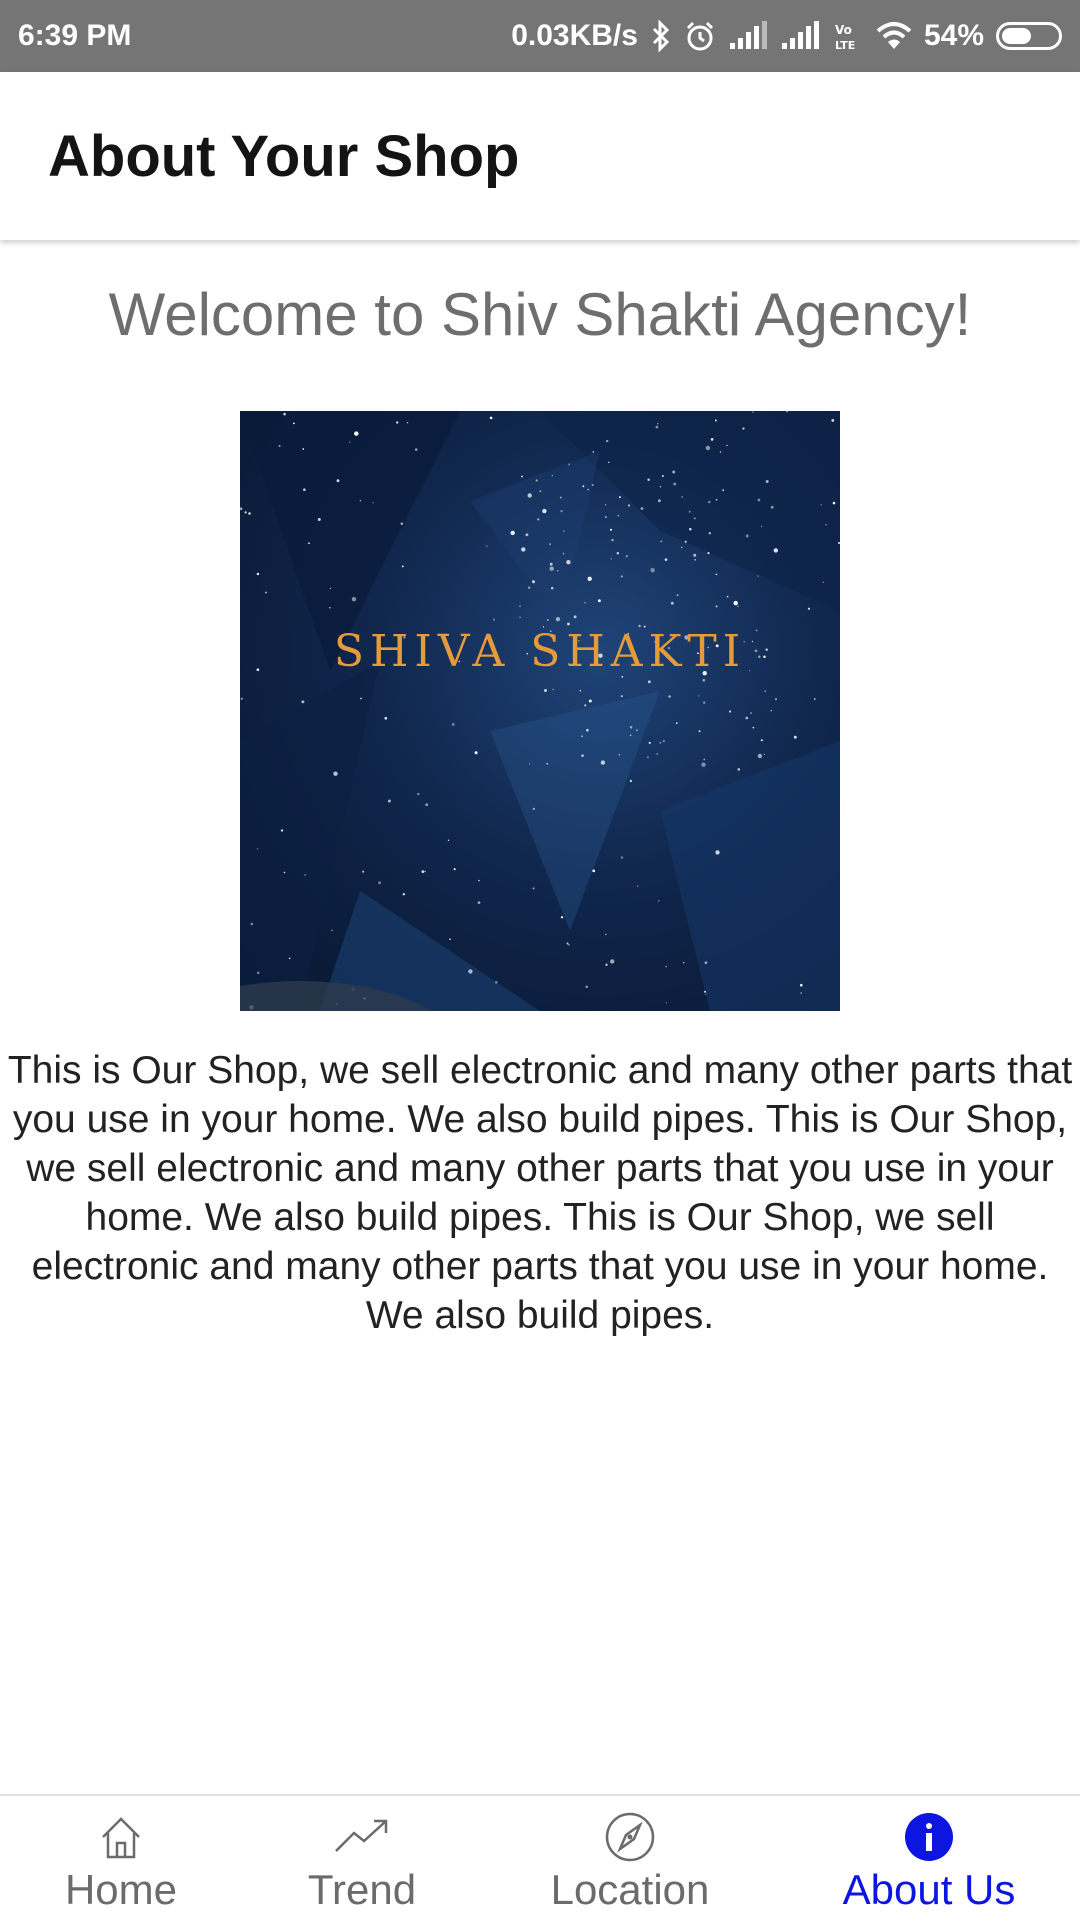 This screenshot has height=1922, width=1080. What do you see at coordinates (362, 1859) in the screenshot?
I see `nav-item-trend: Trend` at bounding box center [362, 1859].